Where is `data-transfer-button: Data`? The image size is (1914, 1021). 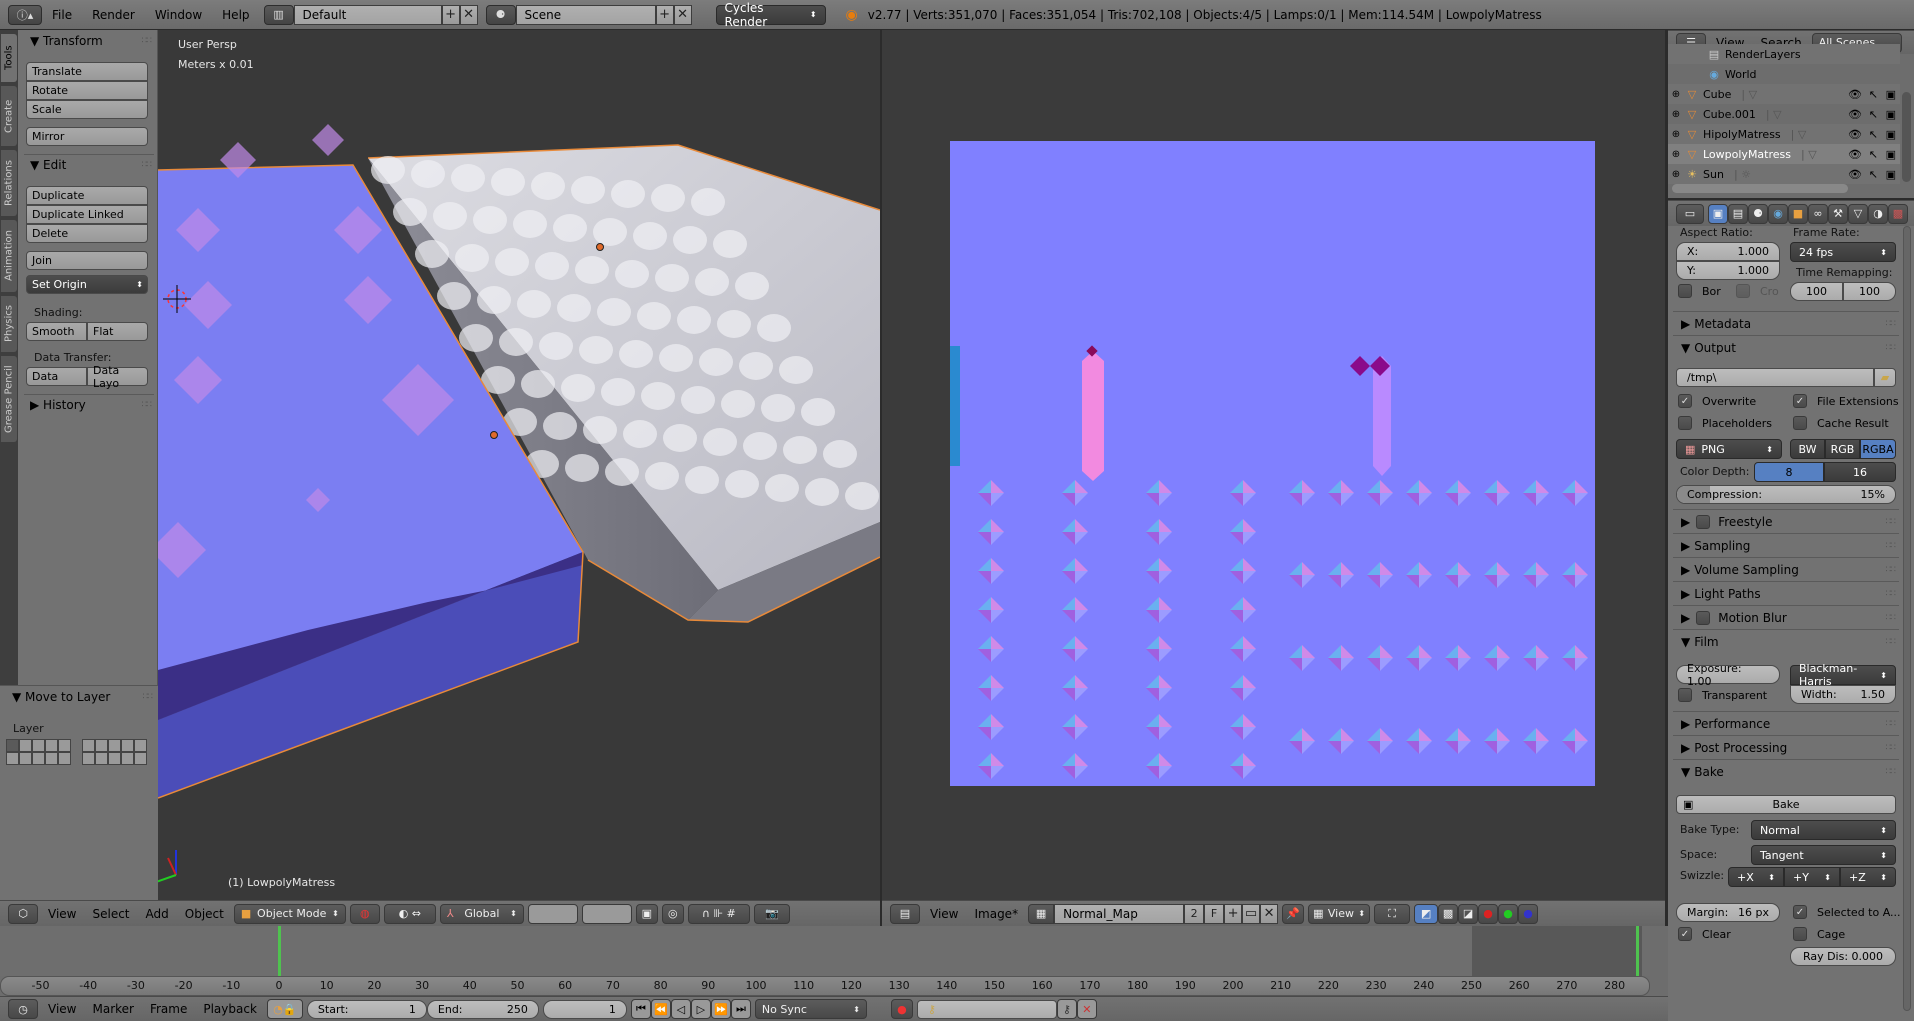 data-transfer-button: Data is located at coordinates (56, 376).